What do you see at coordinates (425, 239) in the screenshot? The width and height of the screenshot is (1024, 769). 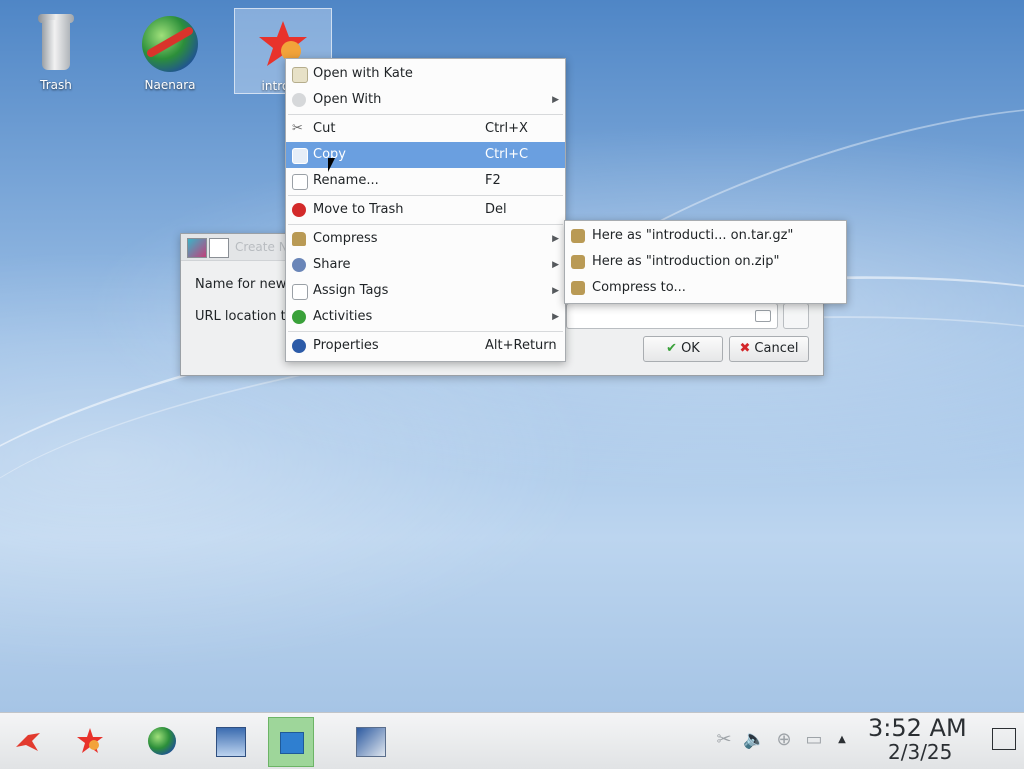 I see `menu-item-compress: Compress ▶` at bounding box center [425, 239].